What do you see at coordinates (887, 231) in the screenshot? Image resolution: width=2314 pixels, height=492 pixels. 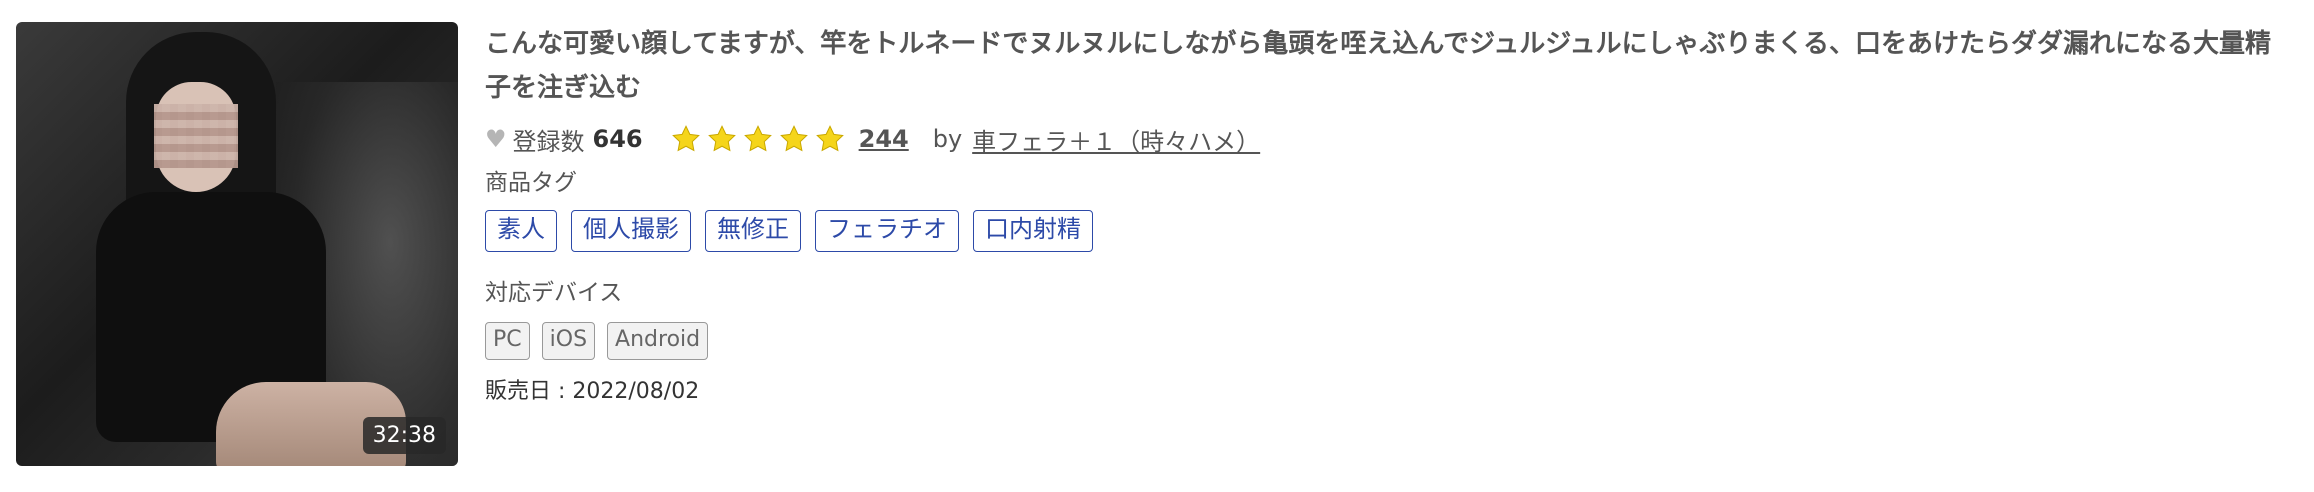 I see `tag-item: フェラチオ` at bounding box center [887, 231].